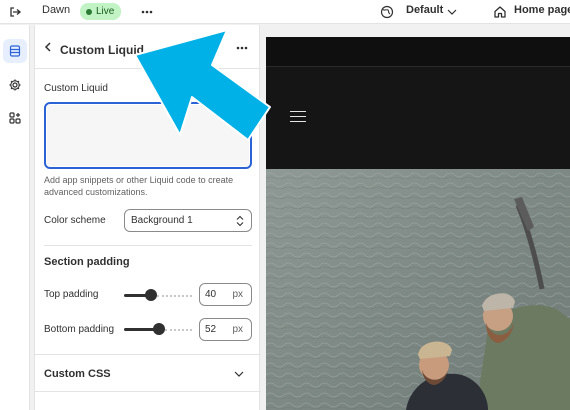  What do you see at coordinates (242, 48) in the screenshot?
I see `more-options-icon` at bounding box center [242, 48].